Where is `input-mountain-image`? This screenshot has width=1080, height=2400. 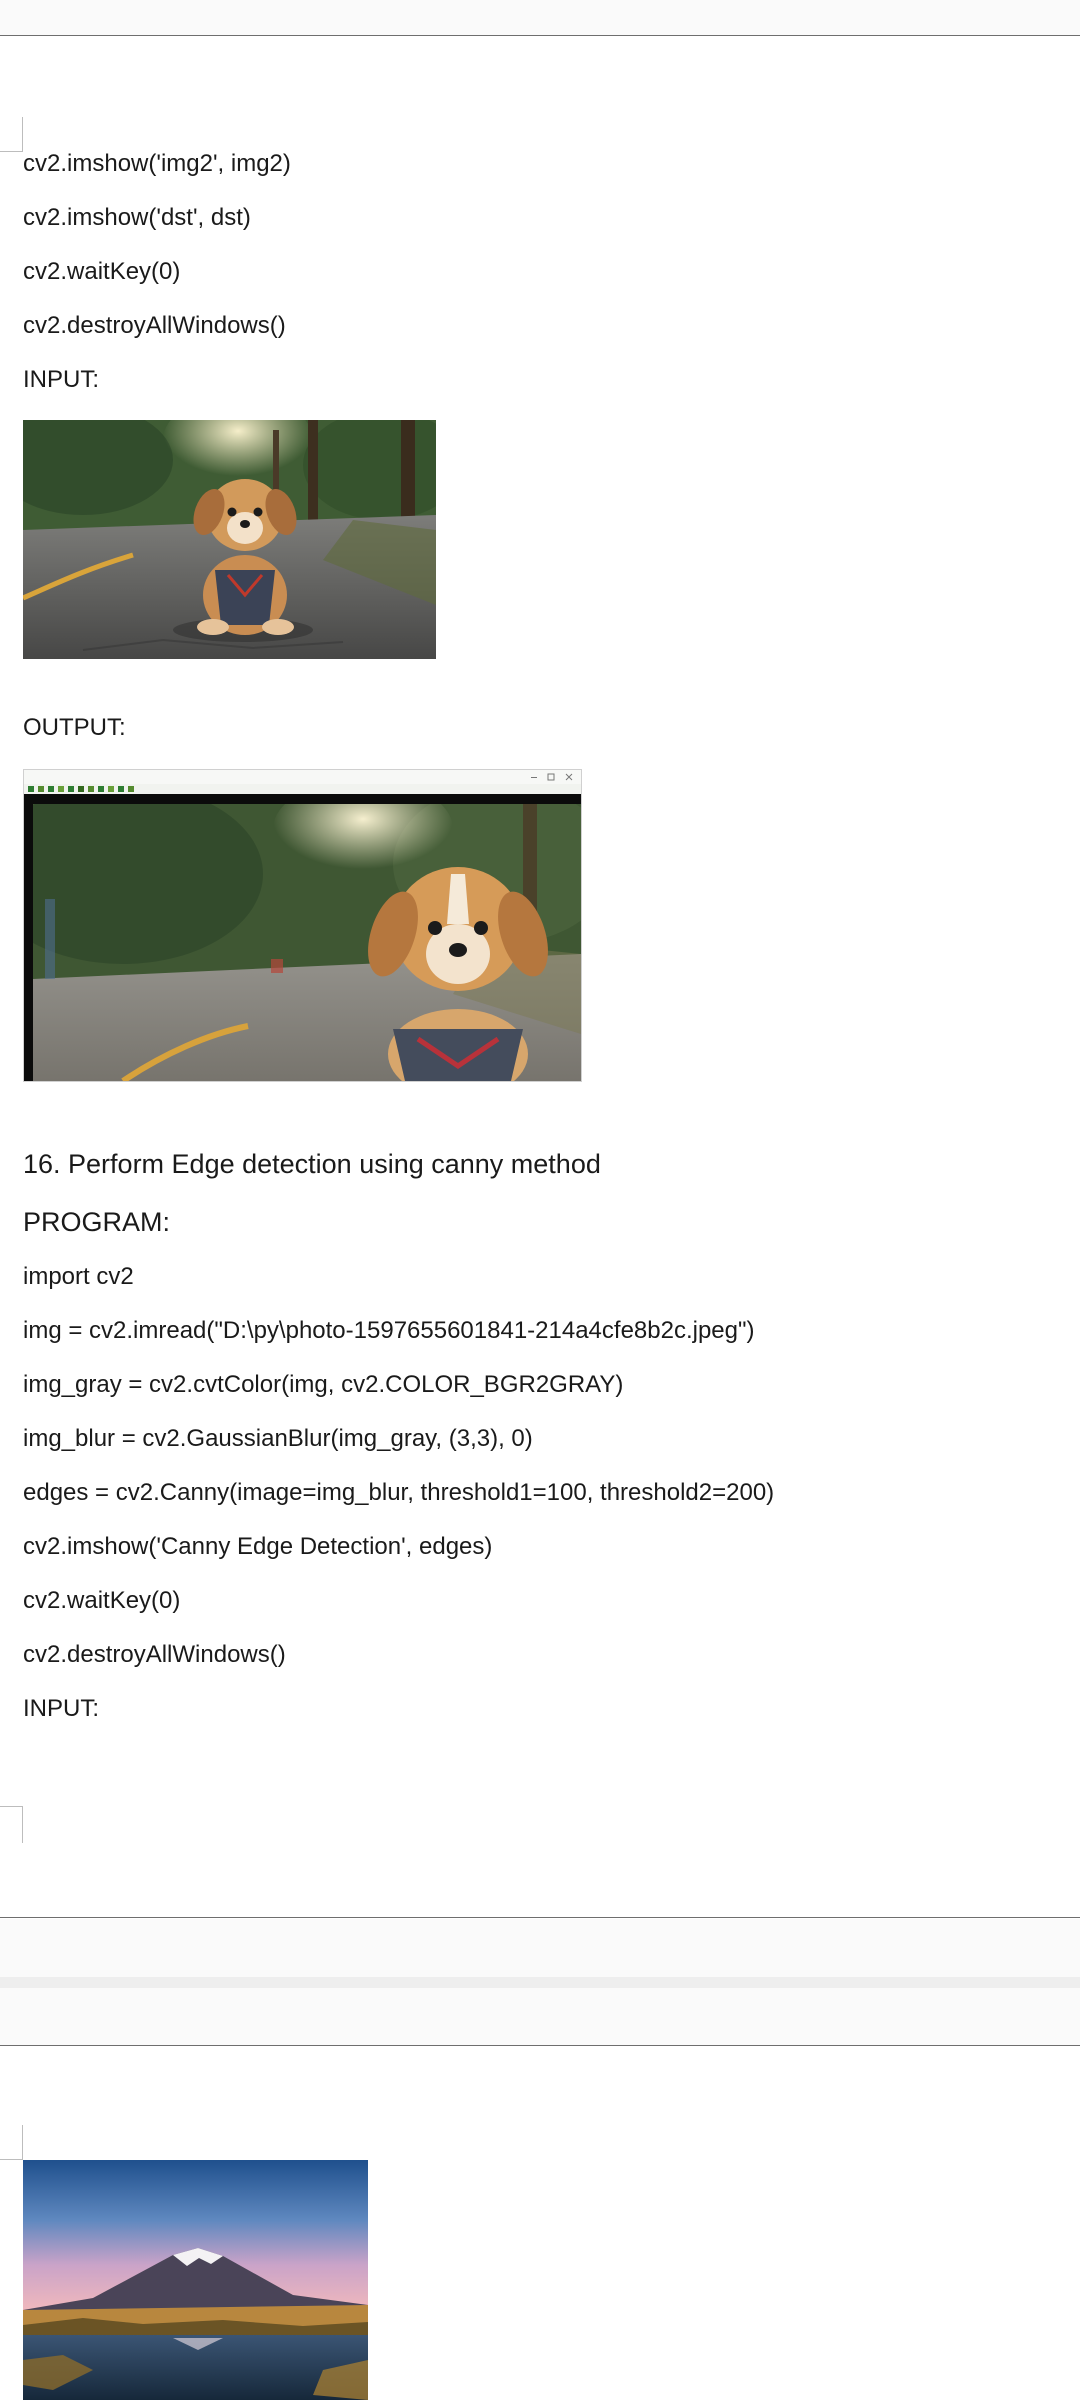 input-mountain-image is located at coordinates (195, 2280).